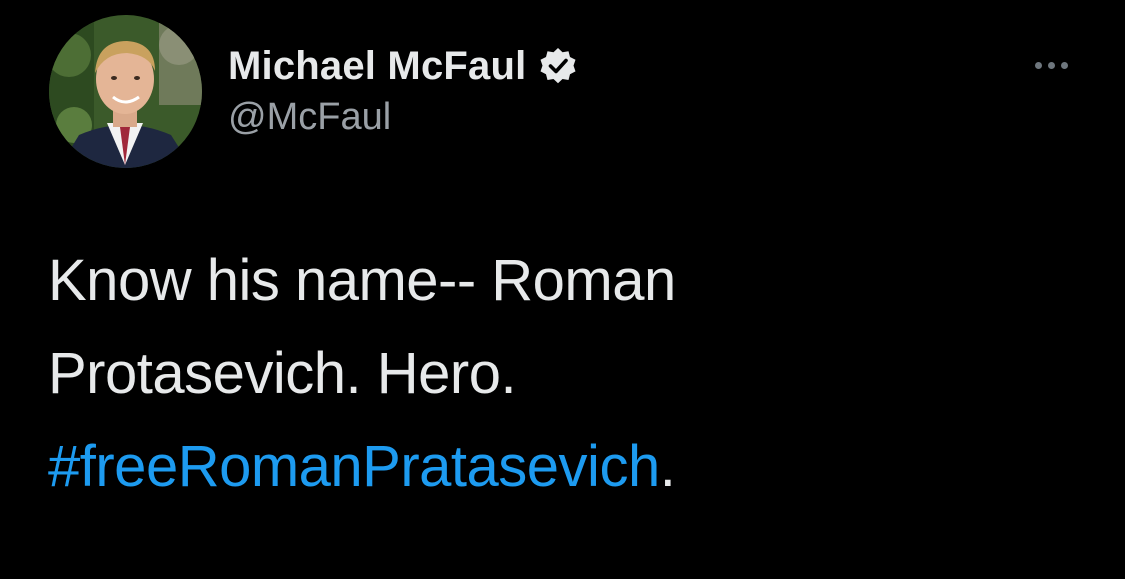  I want to click on verified-badge-icon, so click(558, 66).